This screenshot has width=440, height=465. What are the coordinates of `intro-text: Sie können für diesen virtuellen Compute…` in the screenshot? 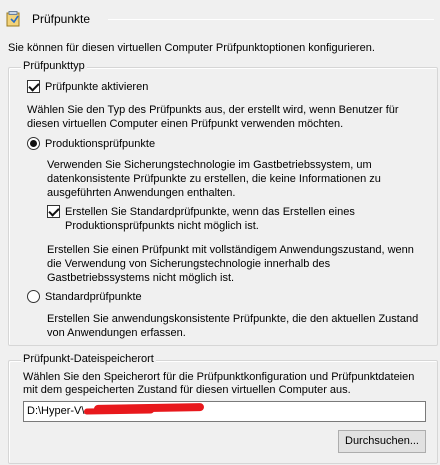 It's located at (191, 48).